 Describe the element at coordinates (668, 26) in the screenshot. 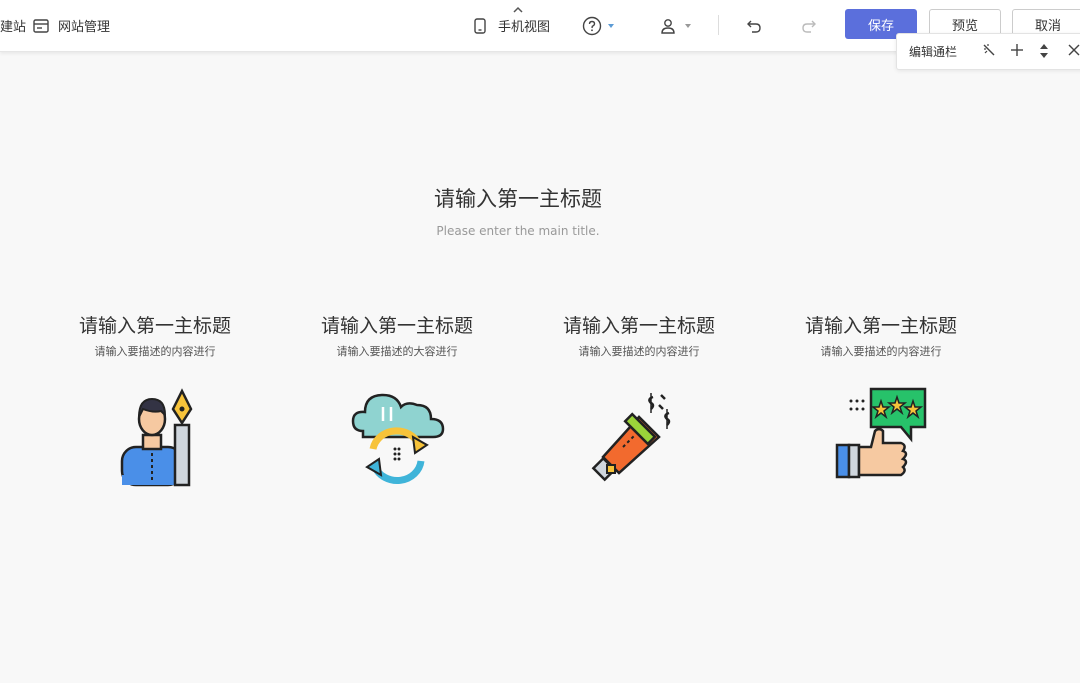

I see `user-icon` at that location.